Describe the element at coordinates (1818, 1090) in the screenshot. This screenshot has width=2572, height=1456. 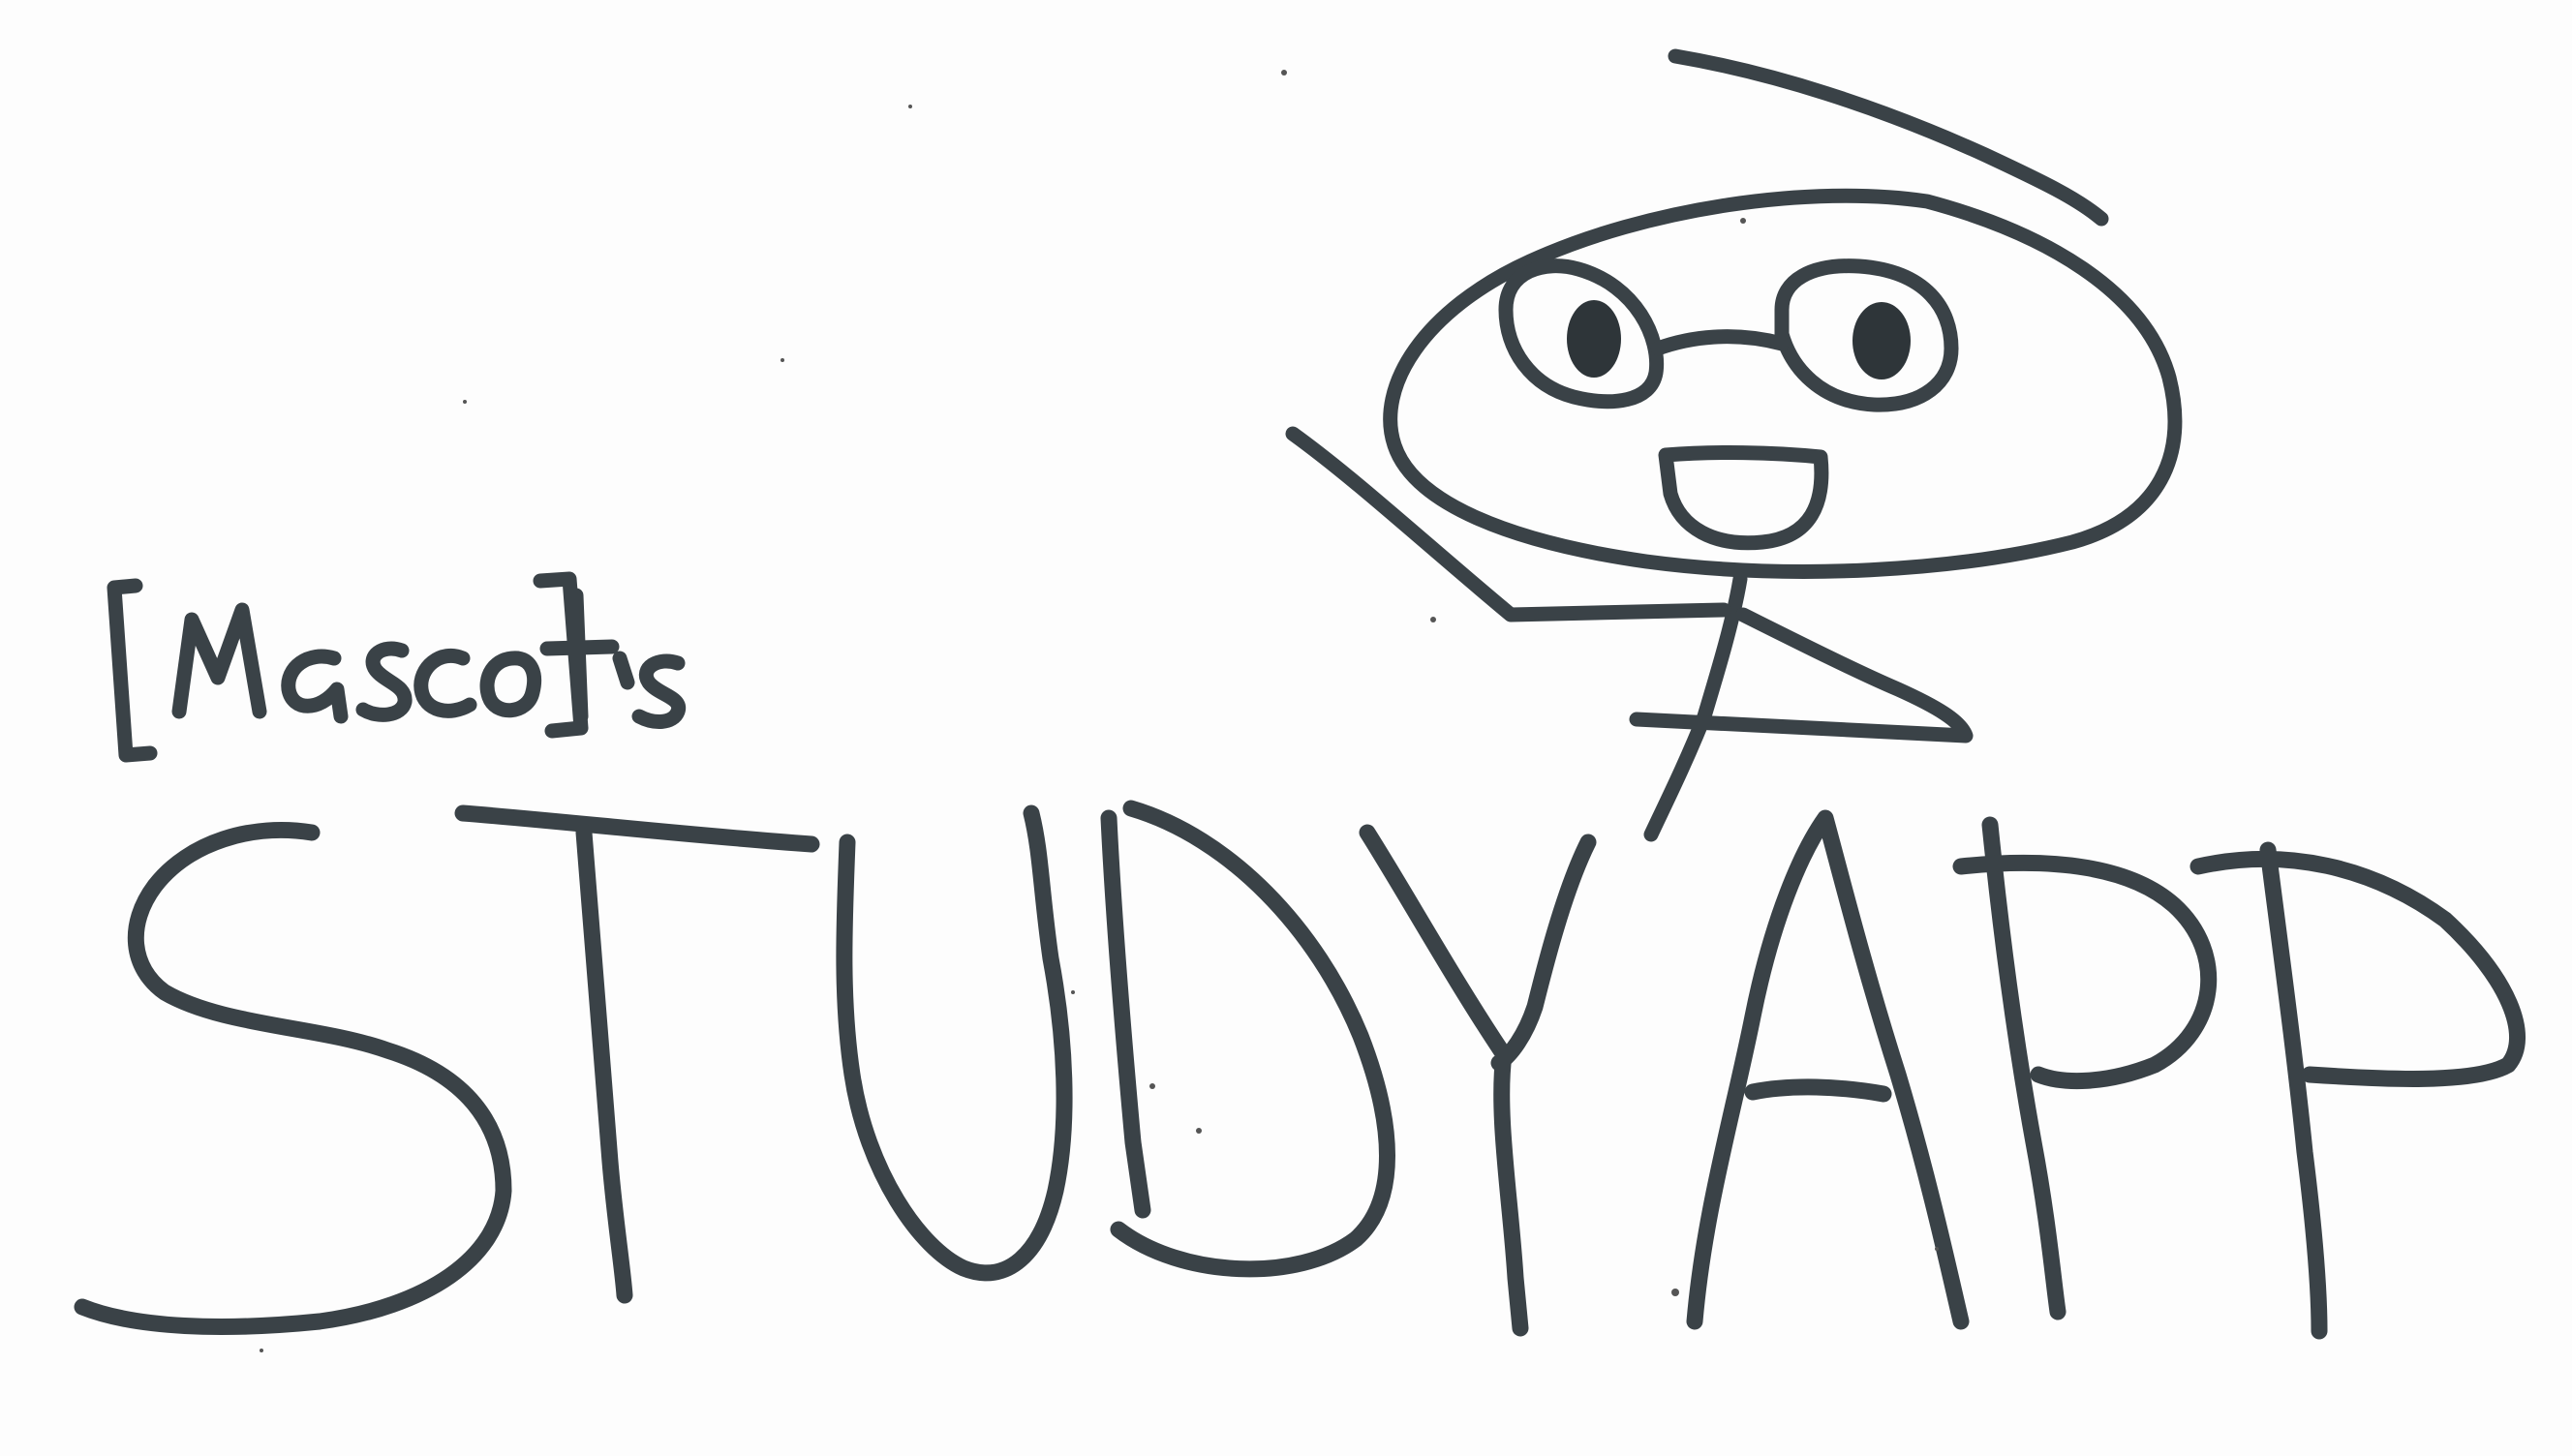
I see `letter-A-bar` at that location.